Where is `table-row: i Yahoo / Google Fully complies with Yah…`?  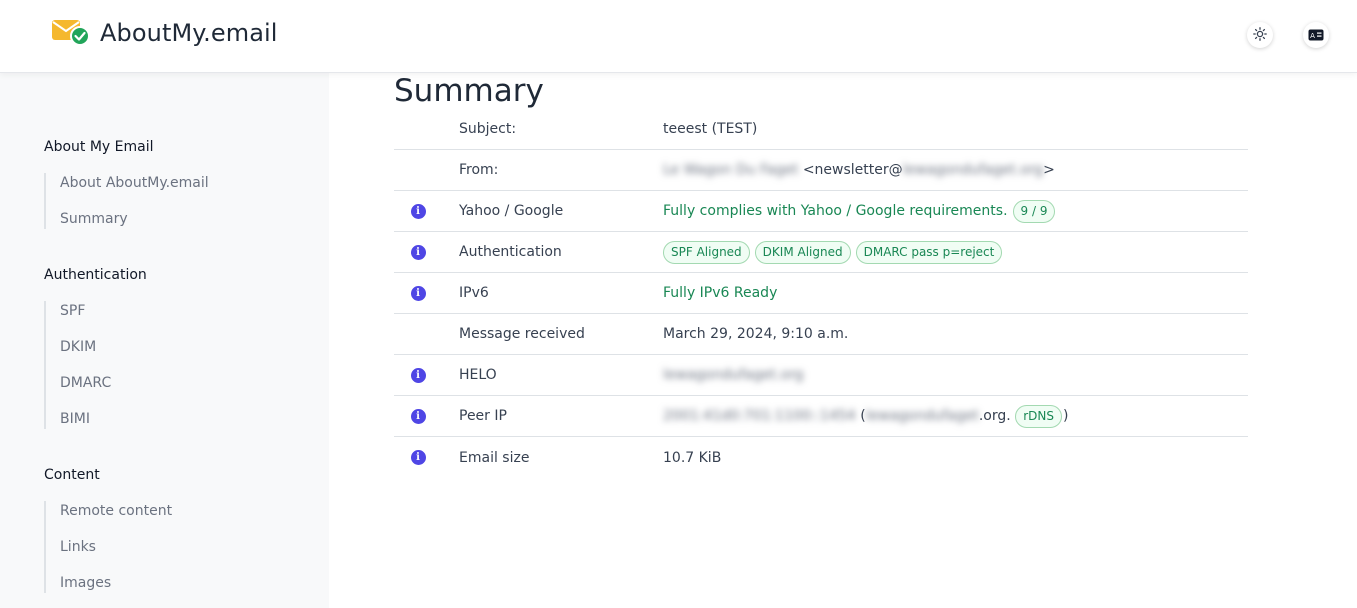
table-row: i Yahoo / Google Fully complies with Yah… is located at coordinates (821, 211).